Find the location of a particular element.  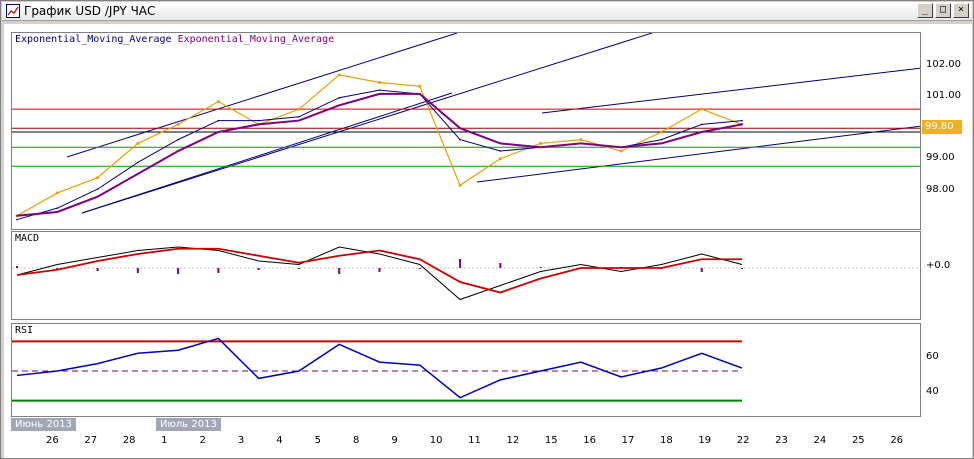

date-tick-label: 28 is located at coordinates (129, 440).